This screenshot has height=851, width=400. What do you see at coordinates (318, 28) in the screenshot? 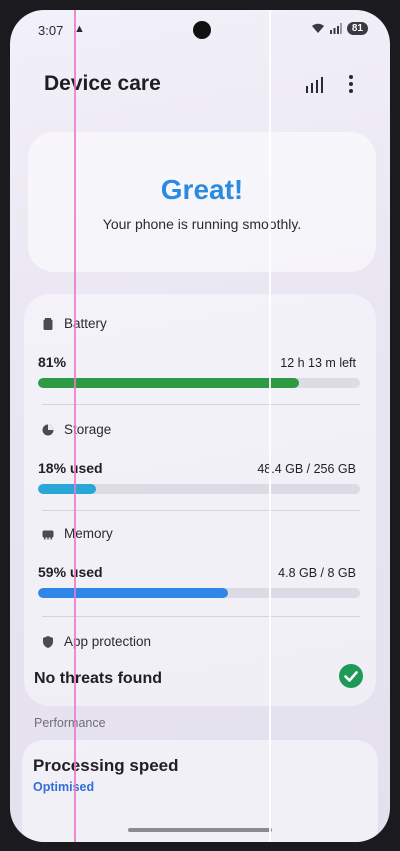
I see `wifi-icon` at bounding box center [318, 28].